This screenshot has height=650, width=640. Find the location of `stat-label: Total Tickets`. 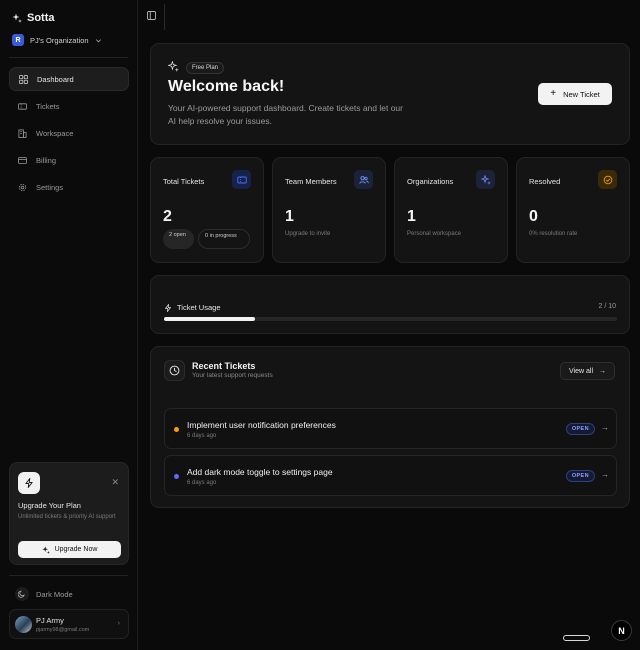

stat-label: Total Tickets is located at coordinates (184, 181).